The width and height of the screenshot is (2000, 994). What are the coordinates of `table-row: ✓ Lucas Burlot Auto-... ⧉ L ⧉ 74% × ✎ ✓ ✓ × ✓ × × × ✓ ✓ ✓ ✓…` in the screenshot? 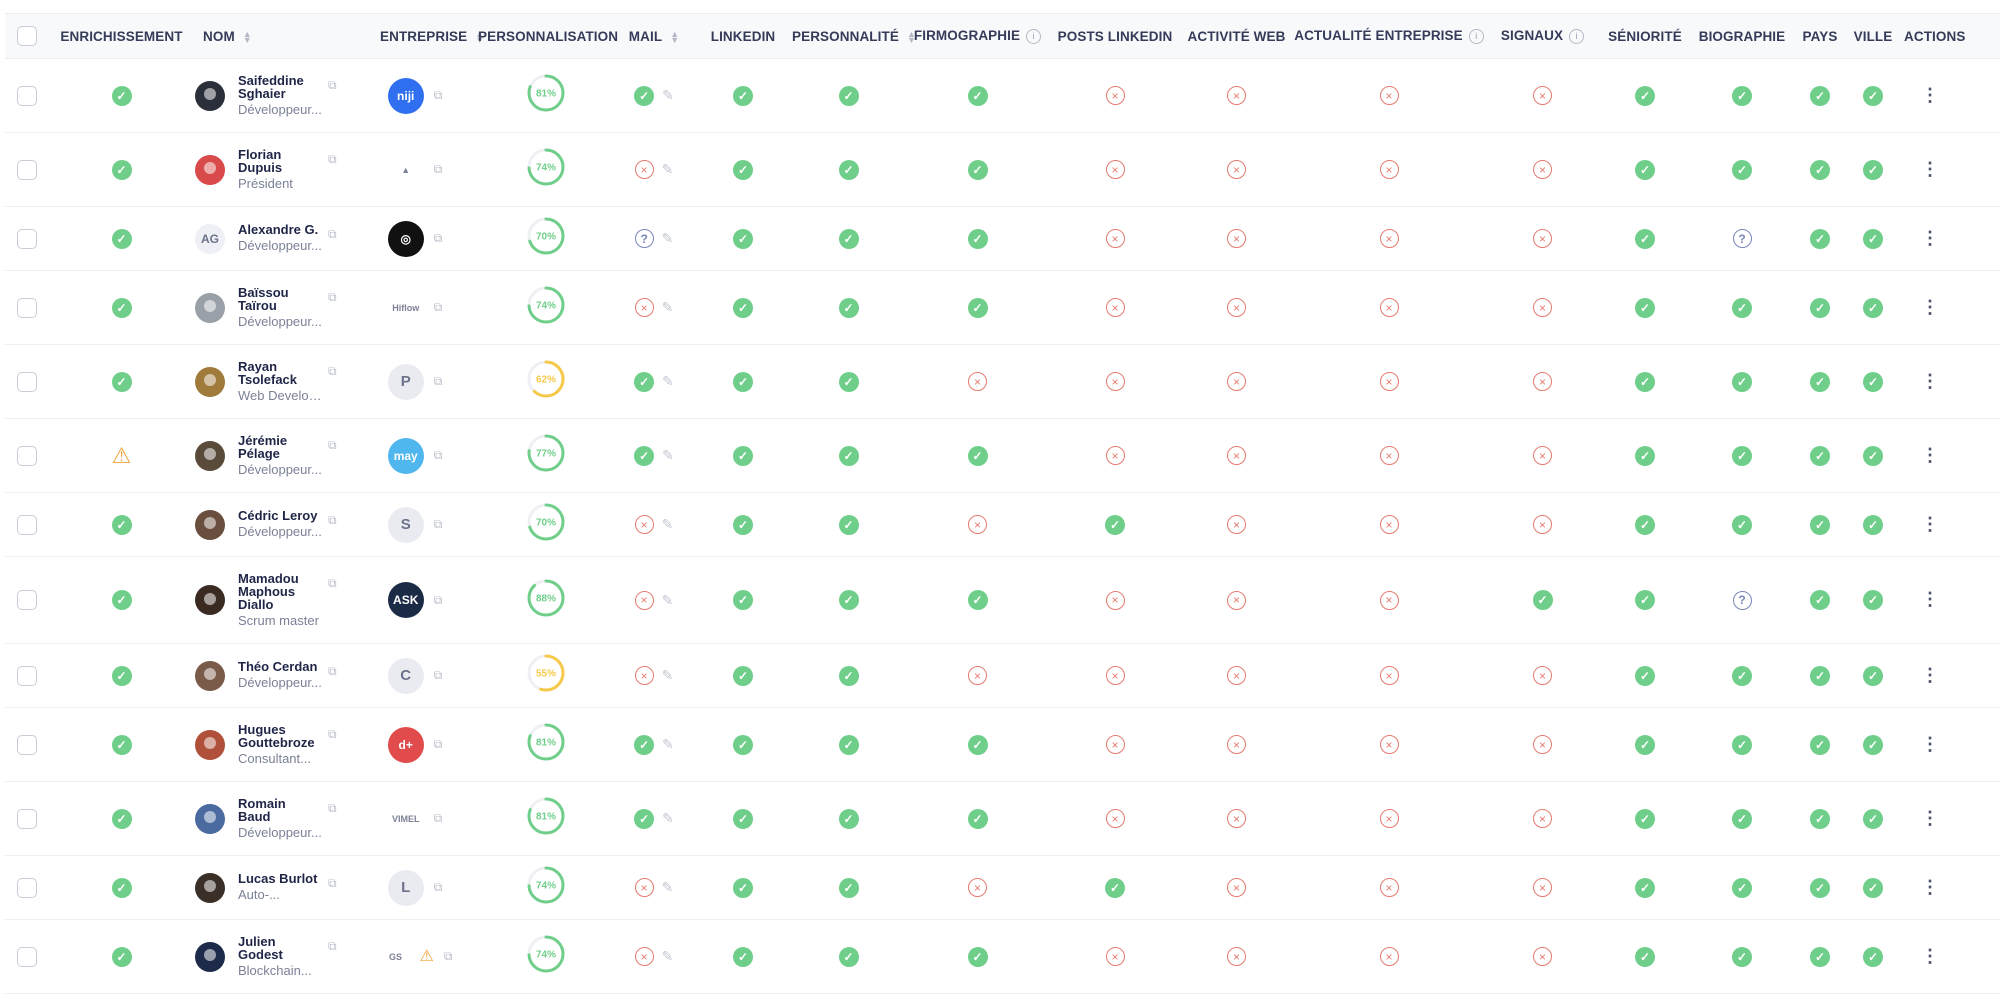 It's located at (1002, 887).